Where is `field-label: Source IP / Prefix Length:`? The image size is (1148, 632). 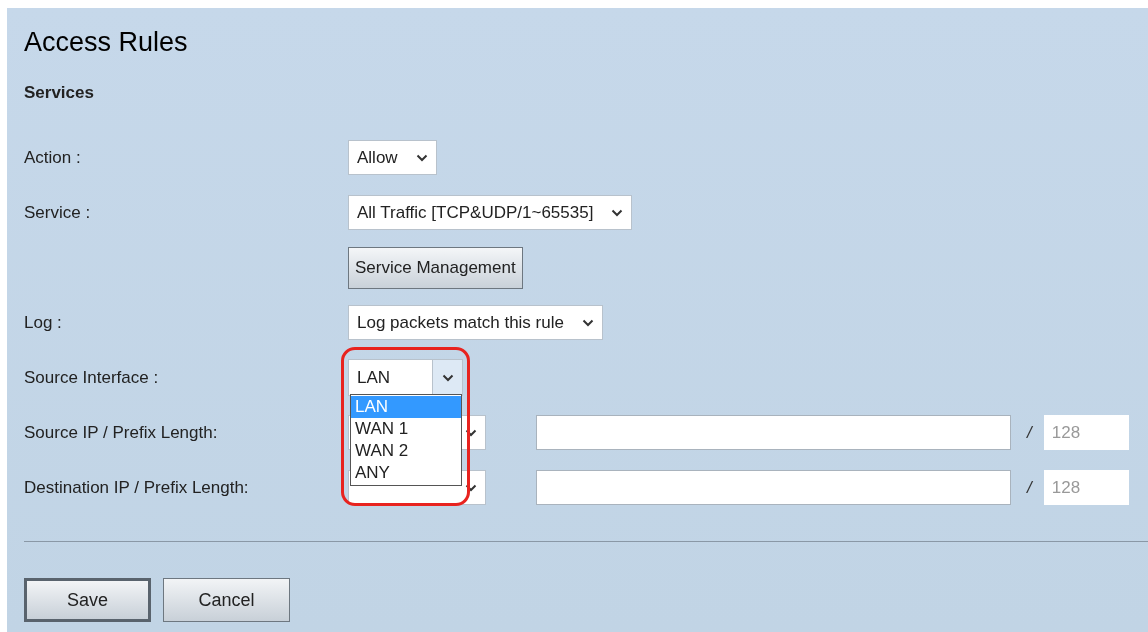 field-label: Source IP / Prefix Length: is located at coordinates (121, 432).